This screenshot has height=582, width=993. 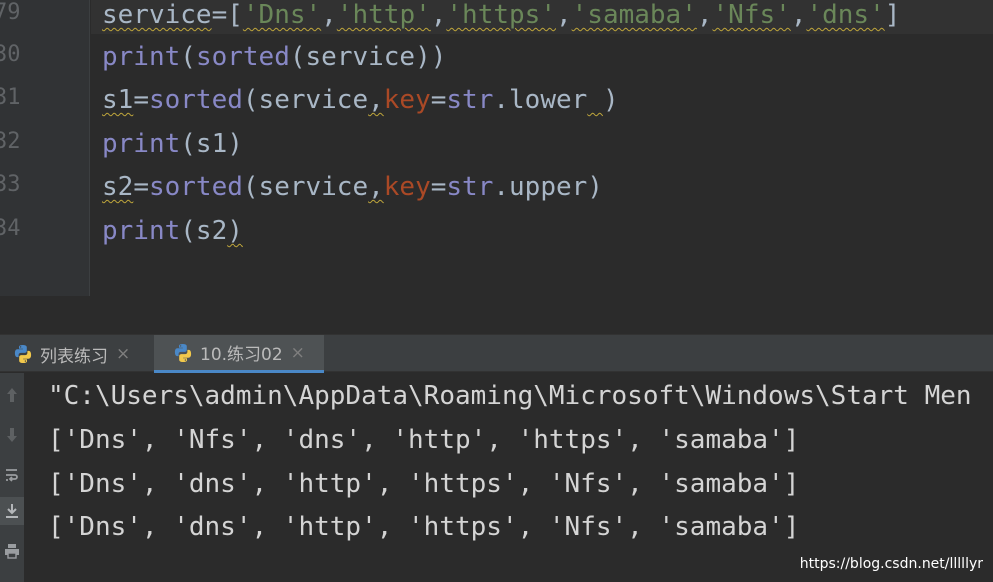 What do you see at coordinates (118, 187) in the screenshot?
I see `code-token: s2` at bounding box center [118, 187].